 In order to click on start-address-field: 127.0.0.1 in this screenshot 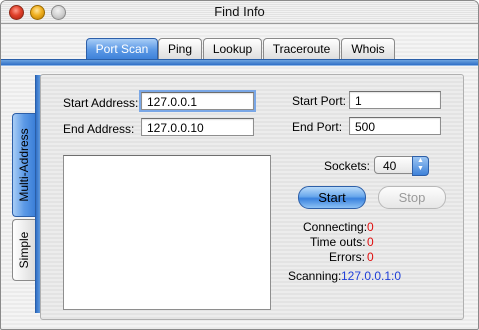, I will do `click(197, 101)`.